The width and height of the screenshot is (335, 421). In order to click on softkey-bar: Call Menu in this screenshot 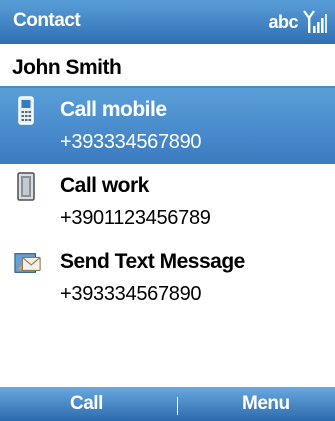, I will do `click(167, 404)`.